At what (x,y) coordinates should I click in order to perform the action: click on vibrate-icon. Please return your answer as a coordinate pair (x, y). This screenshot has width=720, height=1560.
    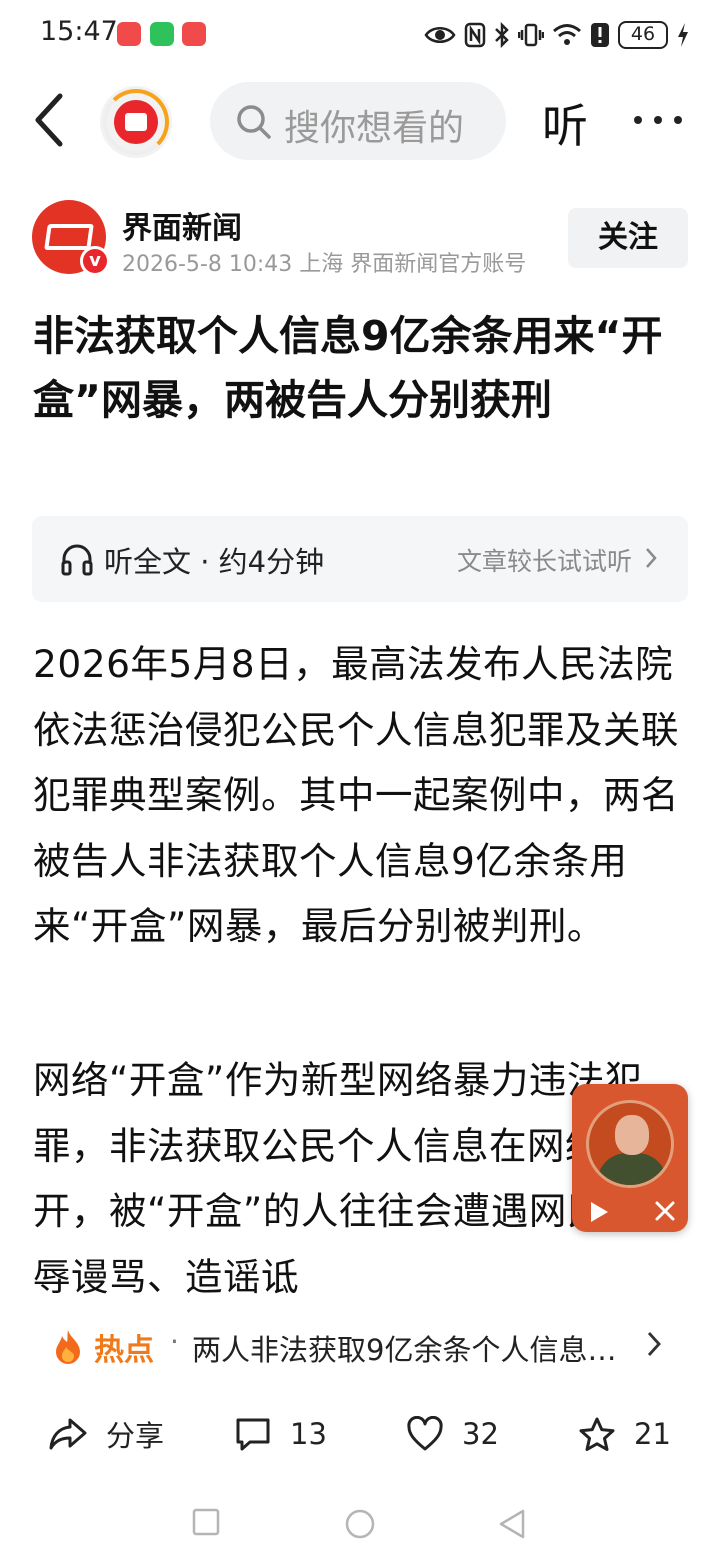
    Looking at the image, I should click on (531, 35).